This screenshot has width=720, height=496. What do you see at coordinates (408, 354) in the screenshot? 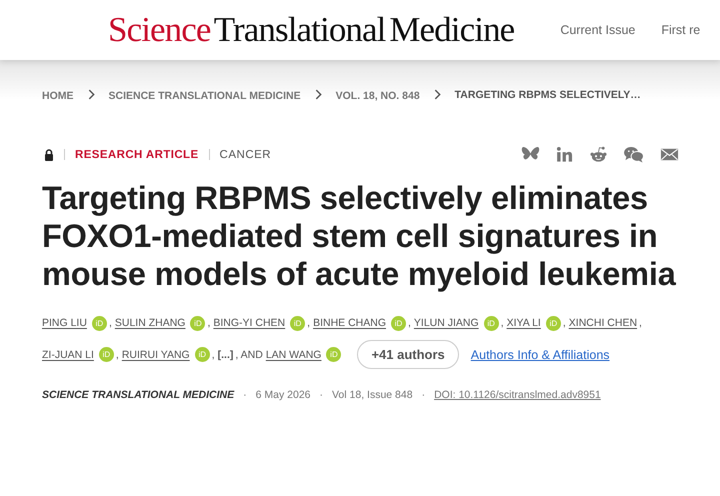
I see `more-authors-button: +41 authors` at bounding box center [408, 354].